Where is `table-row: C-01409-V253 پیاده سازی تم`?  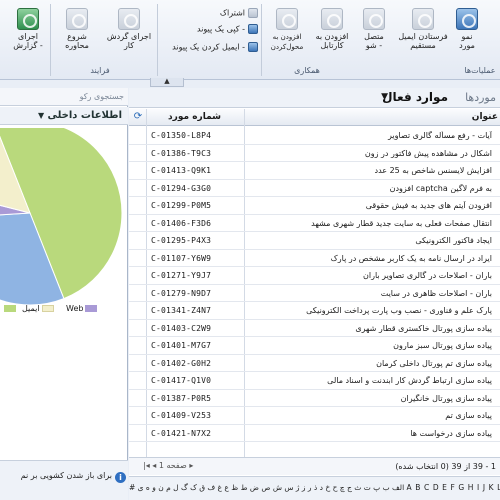
table-row: C-01409-V253 پیاده سازی تم is located at coordinates (314, 416).